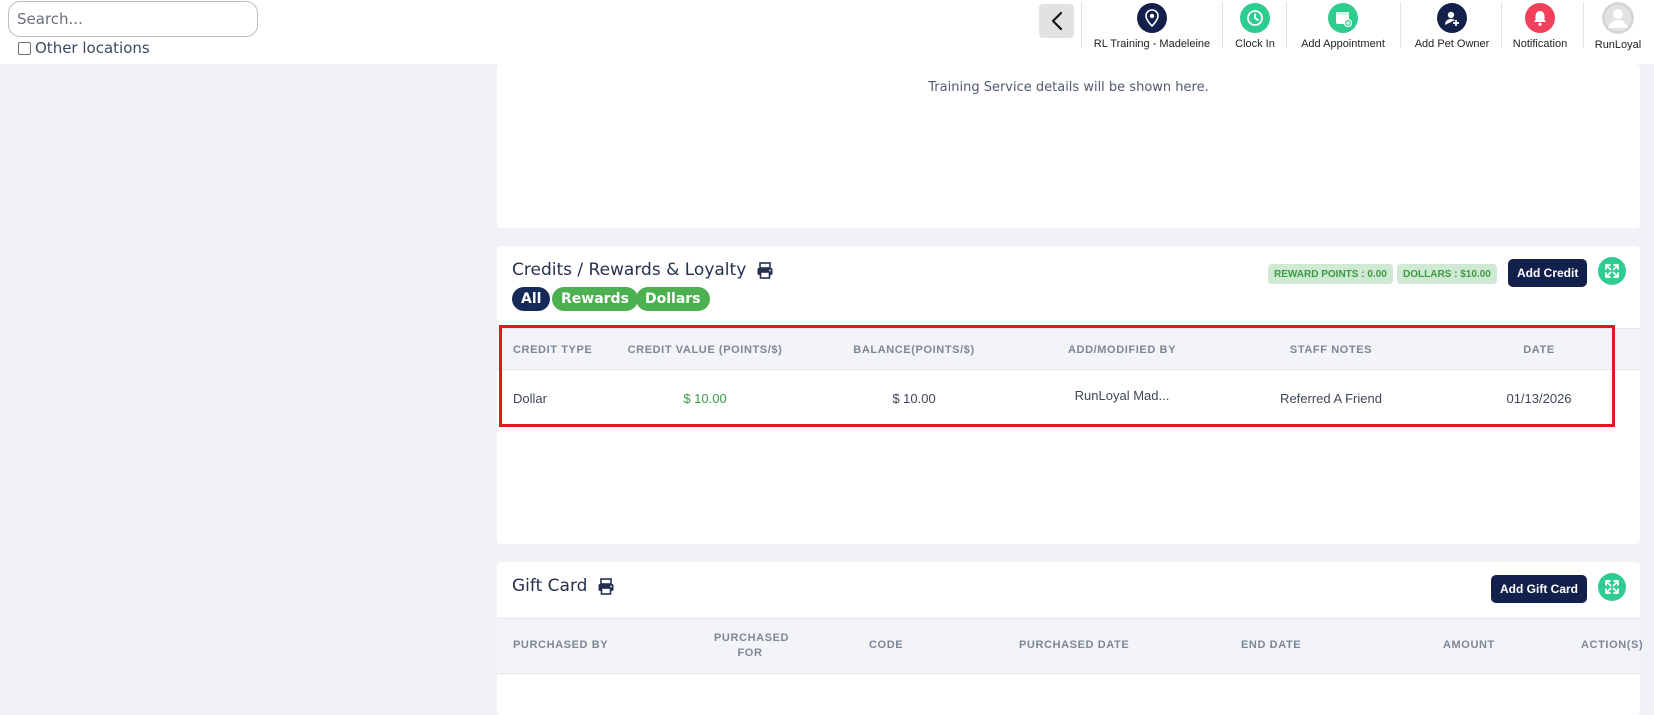  I want to click on filter-dollars-button: Dollars, so click(673, 299).